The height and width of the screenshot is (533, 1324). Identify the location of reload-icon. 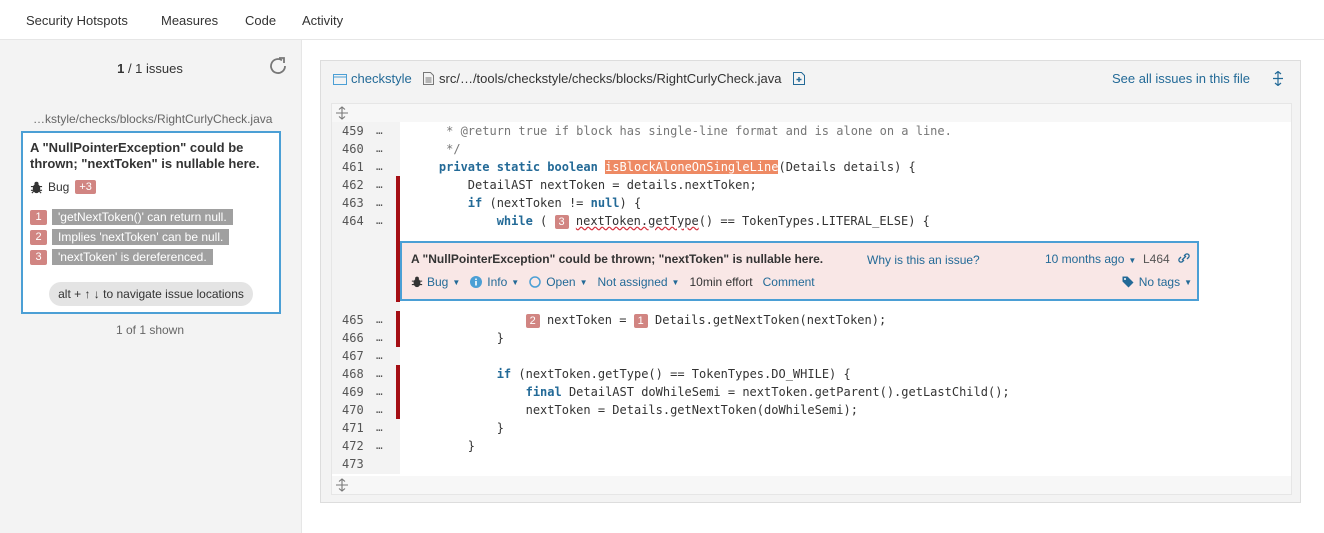
(278, 66).